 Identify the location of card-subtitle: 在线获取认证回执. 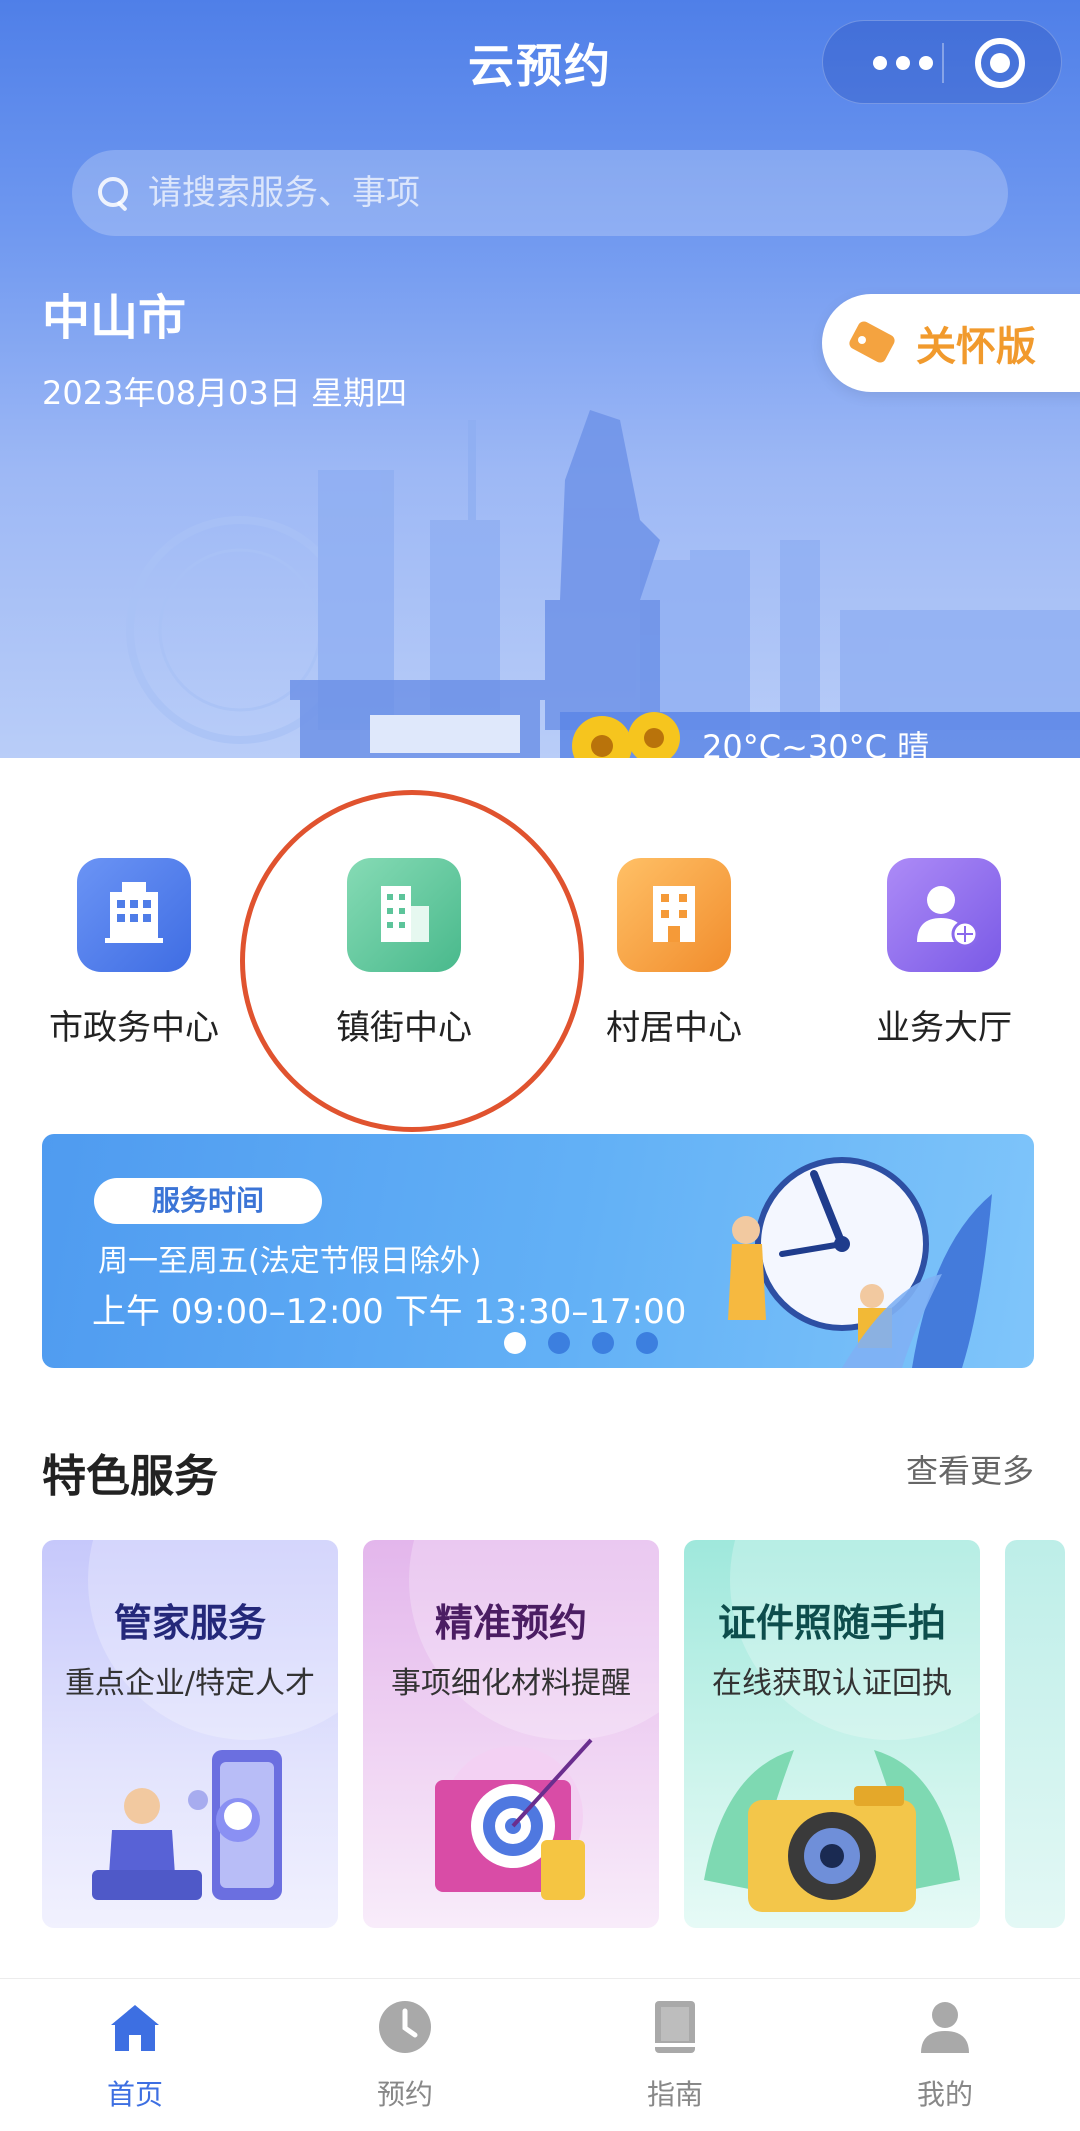
(832, 1683).